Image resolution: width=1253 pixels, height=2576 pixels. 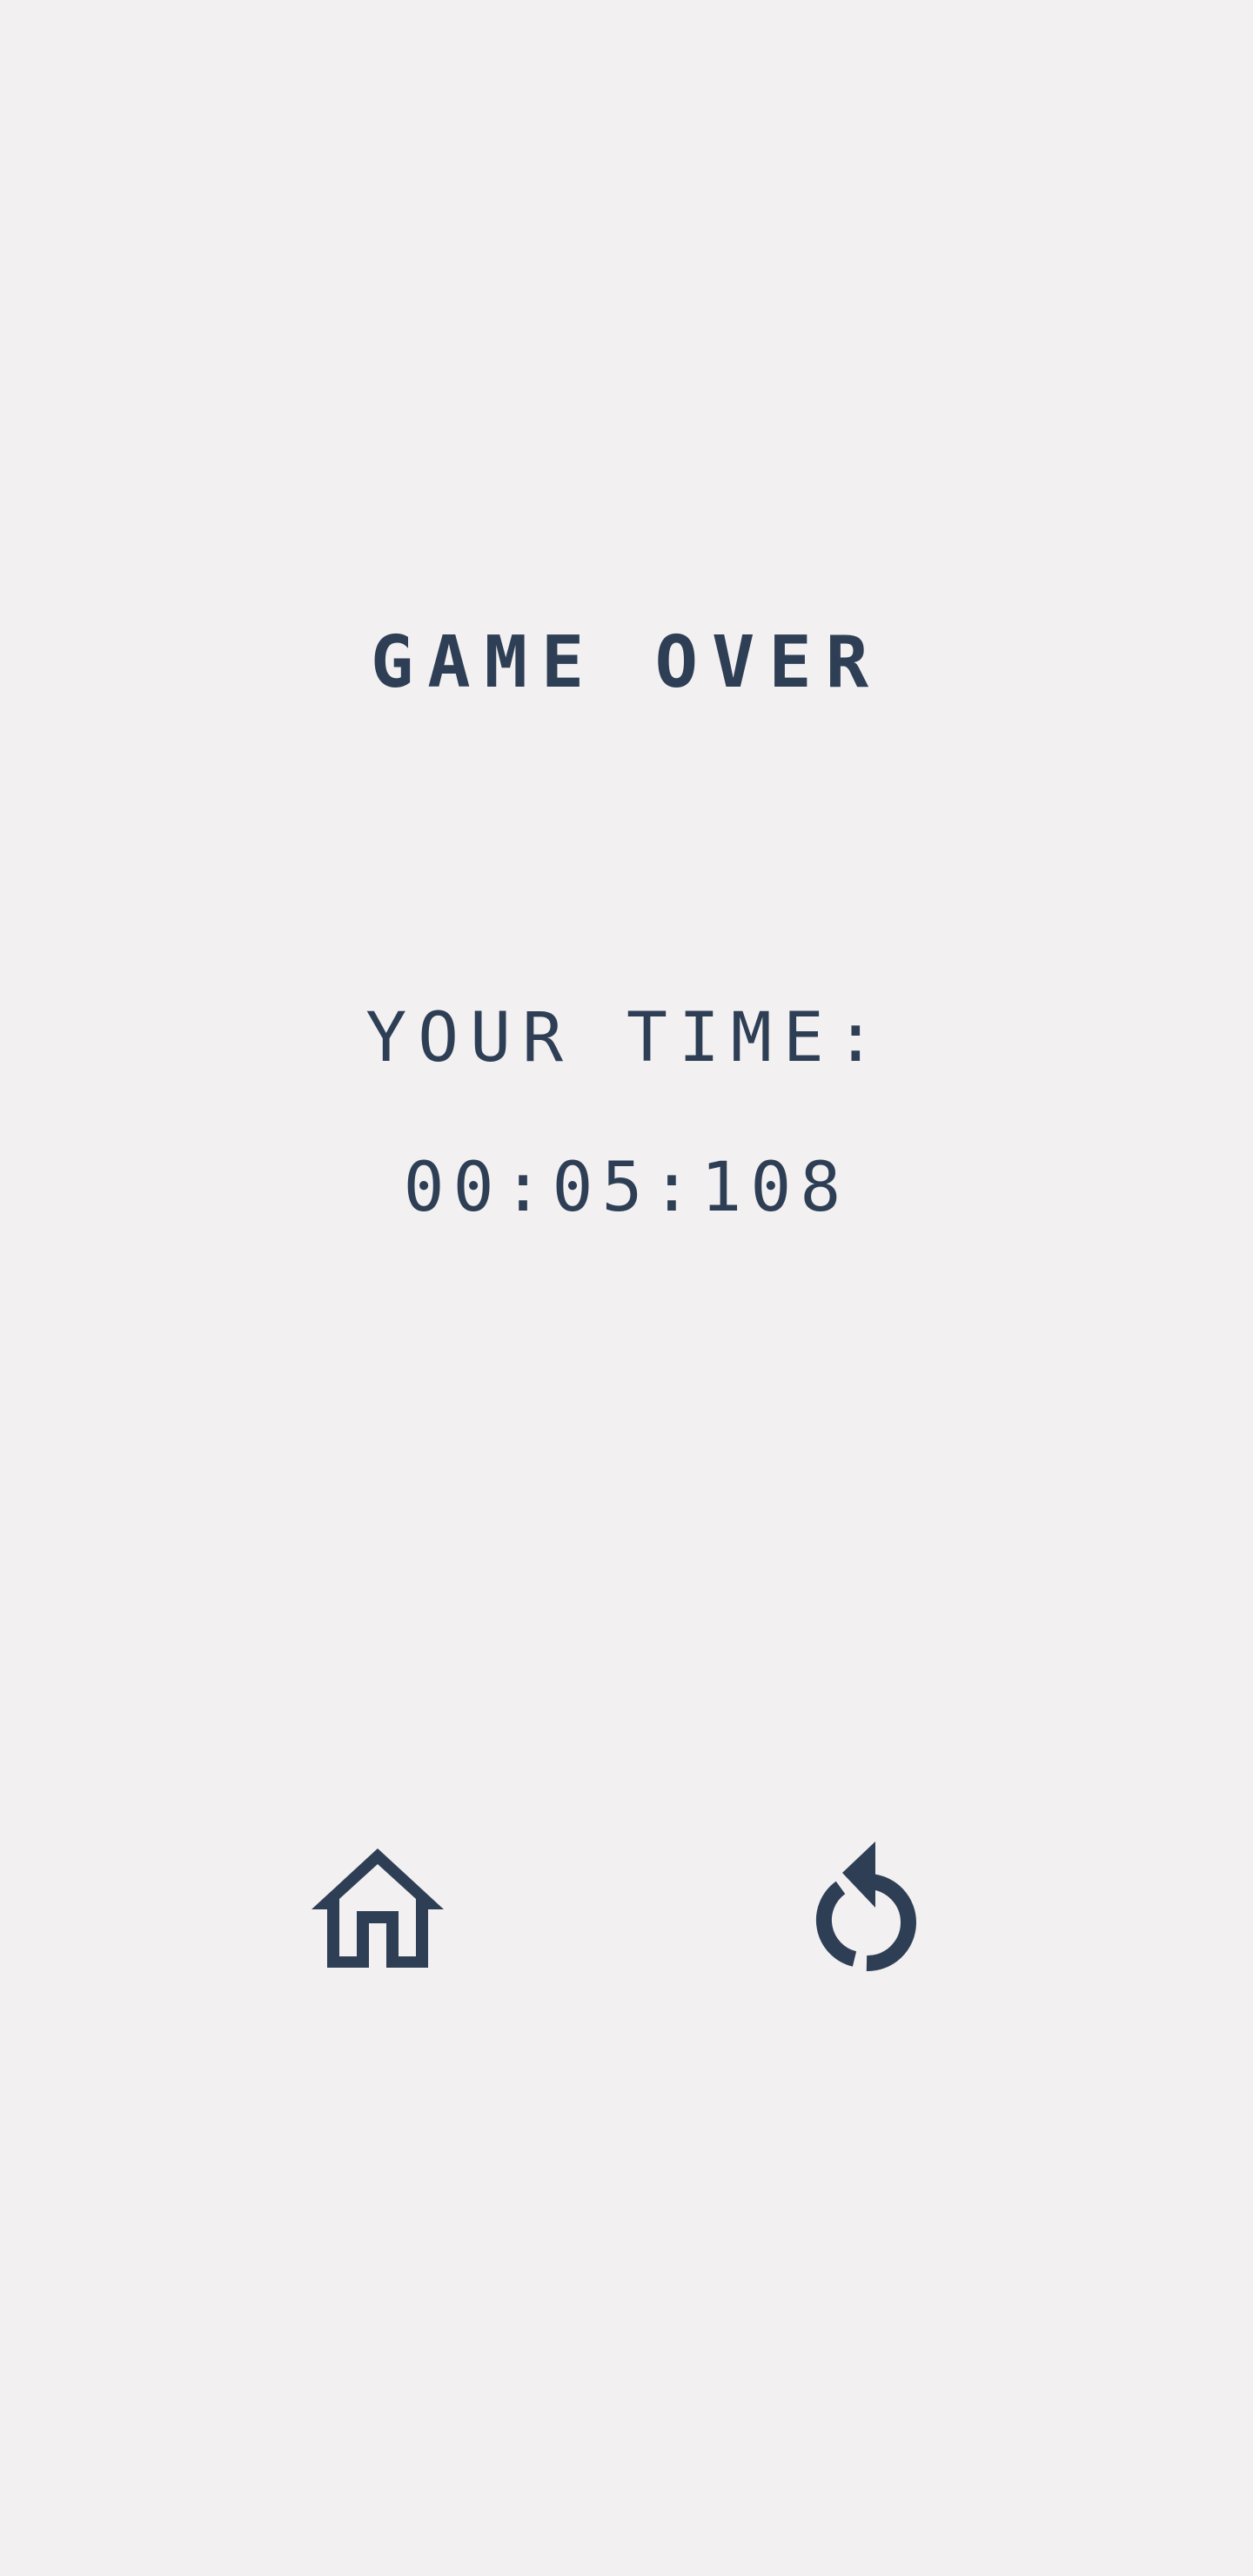 I want to click on home-button, so click(x=377, y=1910).